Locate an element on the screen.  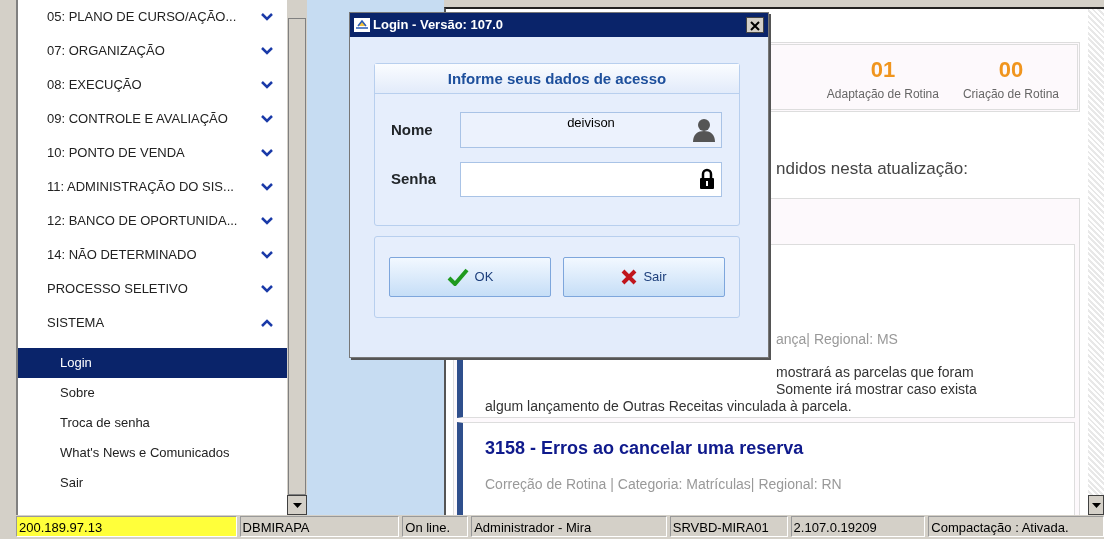
menu-item: What's News e Comunicados is located at coordinates (152, 453).